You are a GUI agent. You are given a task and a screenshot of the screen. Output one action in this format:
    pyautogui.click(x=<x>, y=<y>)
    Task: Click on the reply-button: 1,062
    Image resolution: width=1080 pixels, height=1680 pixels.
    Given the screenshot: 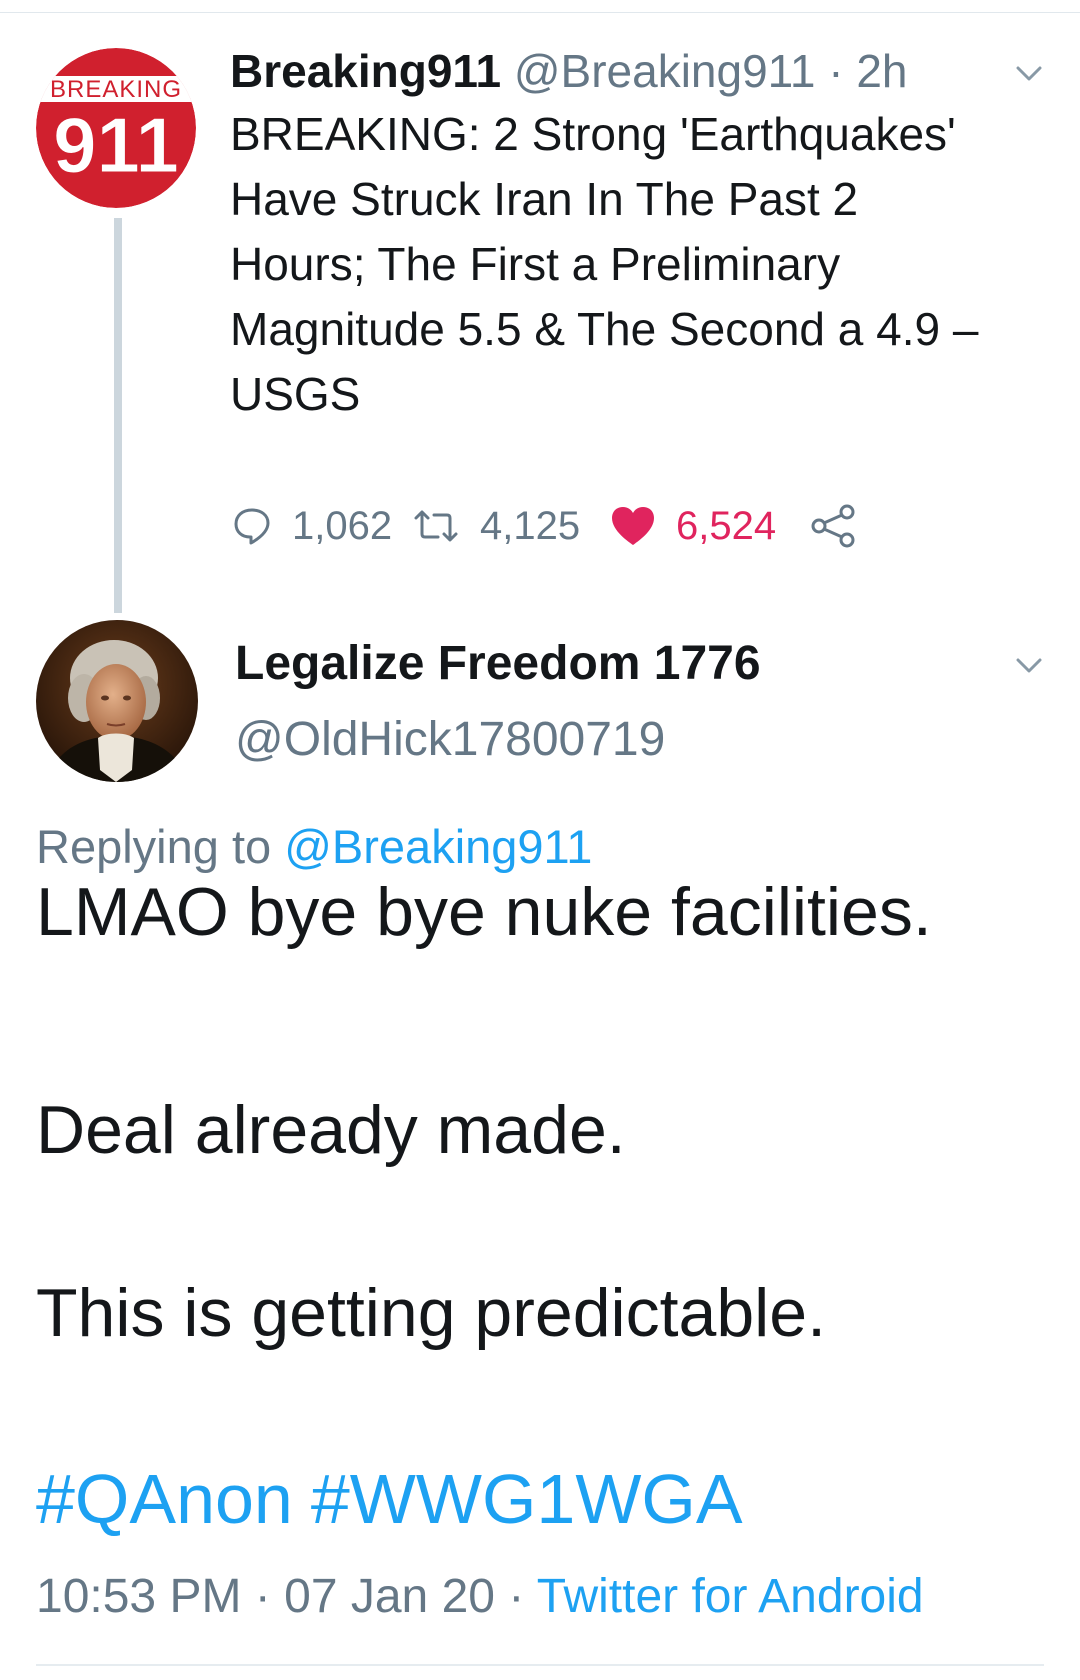 What is the action you would take?
    pyautogui.click(x=312, y=526)
    